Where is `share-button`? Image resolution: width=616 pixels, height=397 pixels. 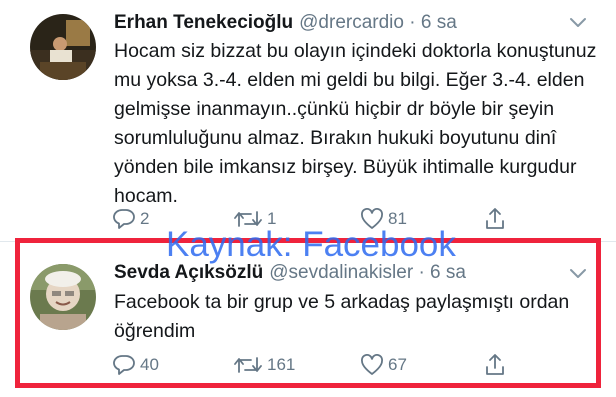 share-button is located at coordinates (495, 219).